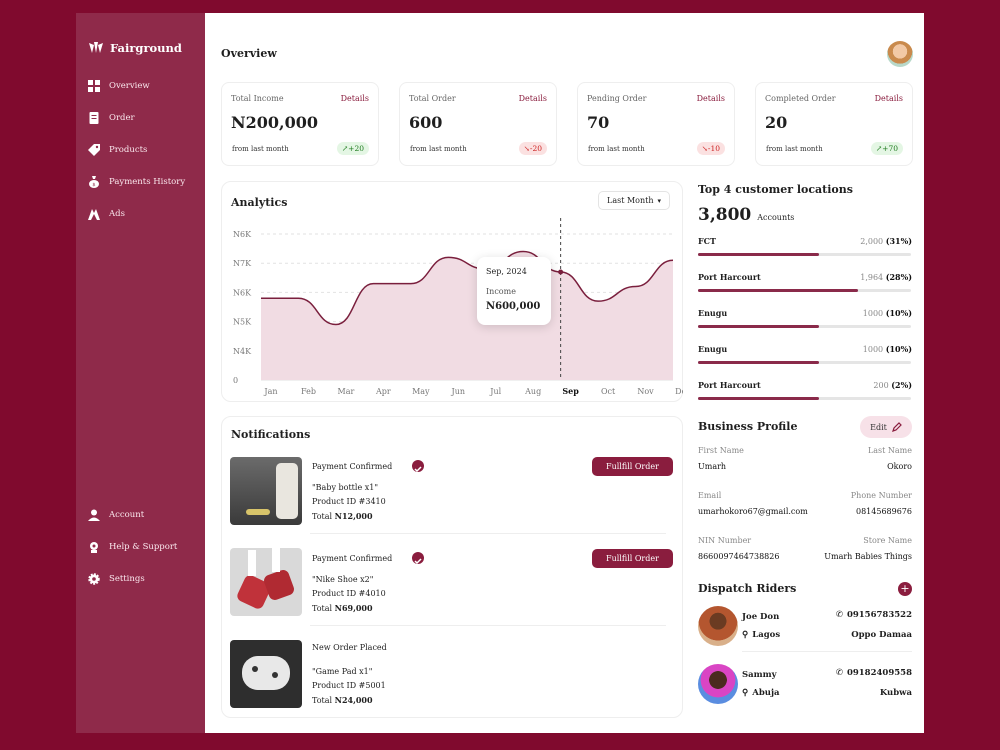  I want to click on rider-avatar, so click(718, 684).